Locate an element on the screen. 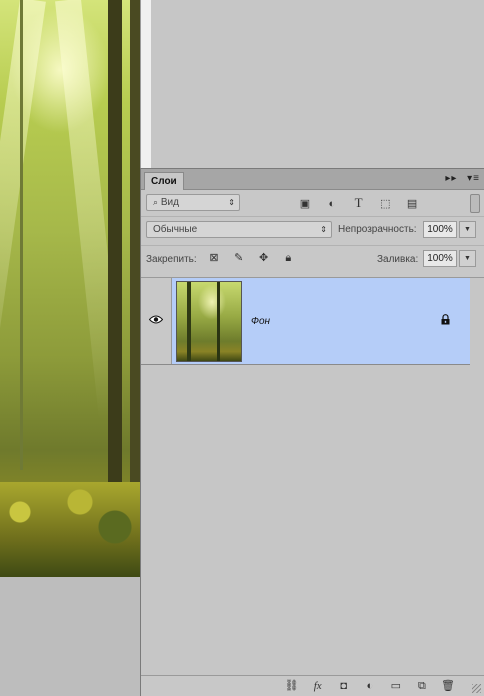 This screenshot has width=484, height=696. layer-row: Фон is located at coordinates (305, 321).